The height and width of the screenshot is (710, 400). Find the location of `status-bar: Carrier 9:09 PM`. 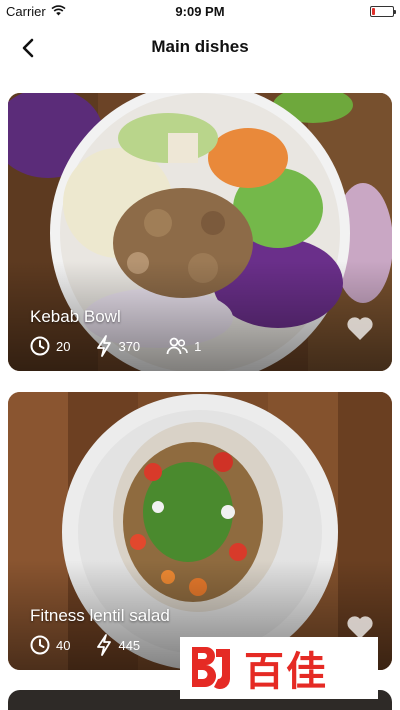

status-bar: Carrier 9:09 PM is located at coordinates (200, 11).